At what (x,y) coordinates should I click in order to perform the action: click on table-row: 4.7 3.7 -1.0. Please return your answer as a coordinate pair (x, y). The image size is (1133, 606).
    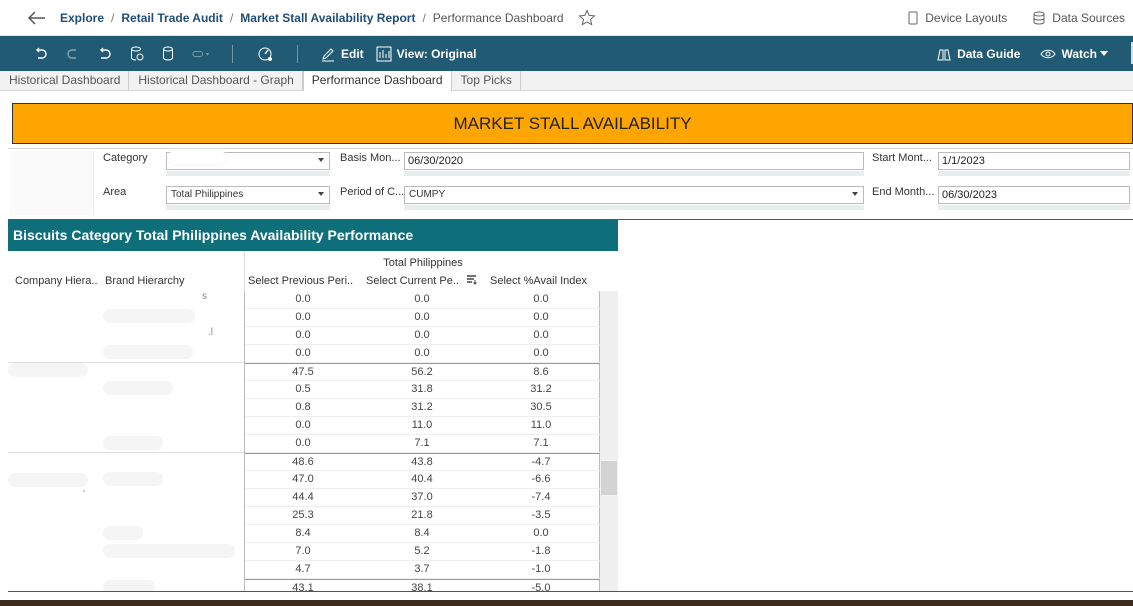
    Looking at the image, I should click on (423, 570).